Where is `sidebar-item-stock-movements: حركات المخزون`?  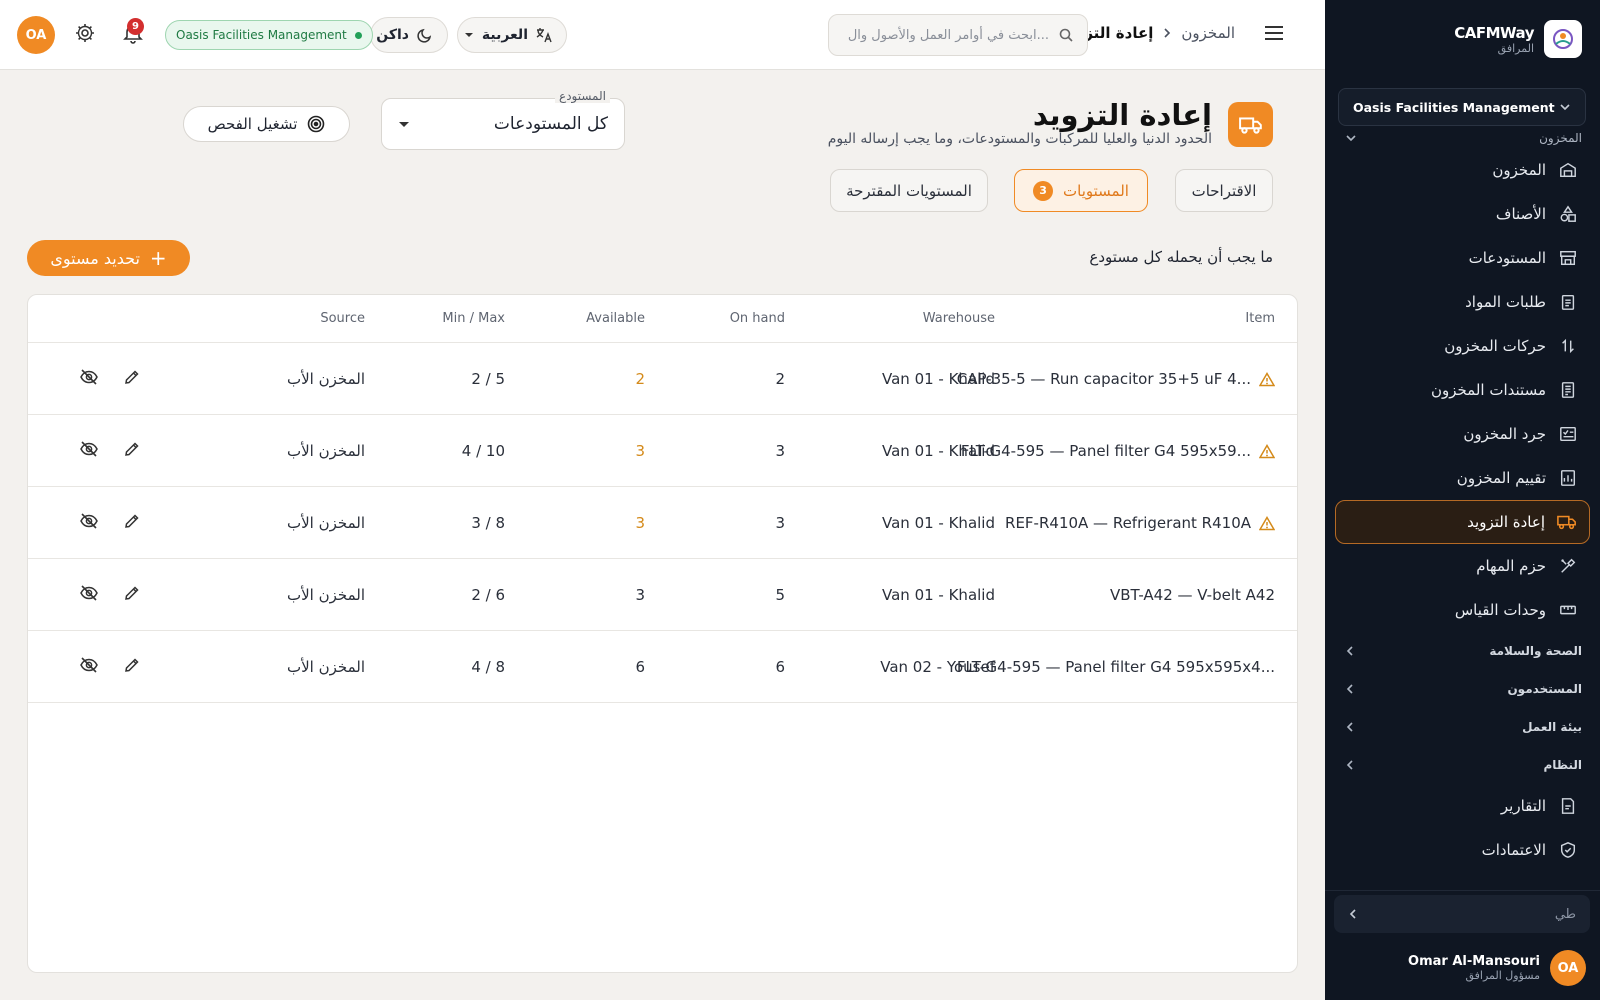 sidebar-item-stock-movements: حركات المخزون is located at coordinates (1462, 346).